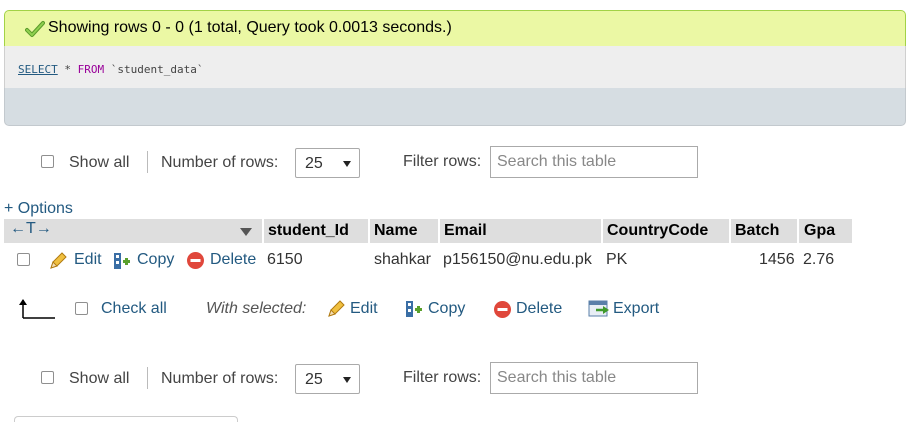 The image size is (906, 422). What do you see at coordinates (91, 69) in the screenshot?
I see `sql-from-keyword: FROM` at bounding box center [91, 69].